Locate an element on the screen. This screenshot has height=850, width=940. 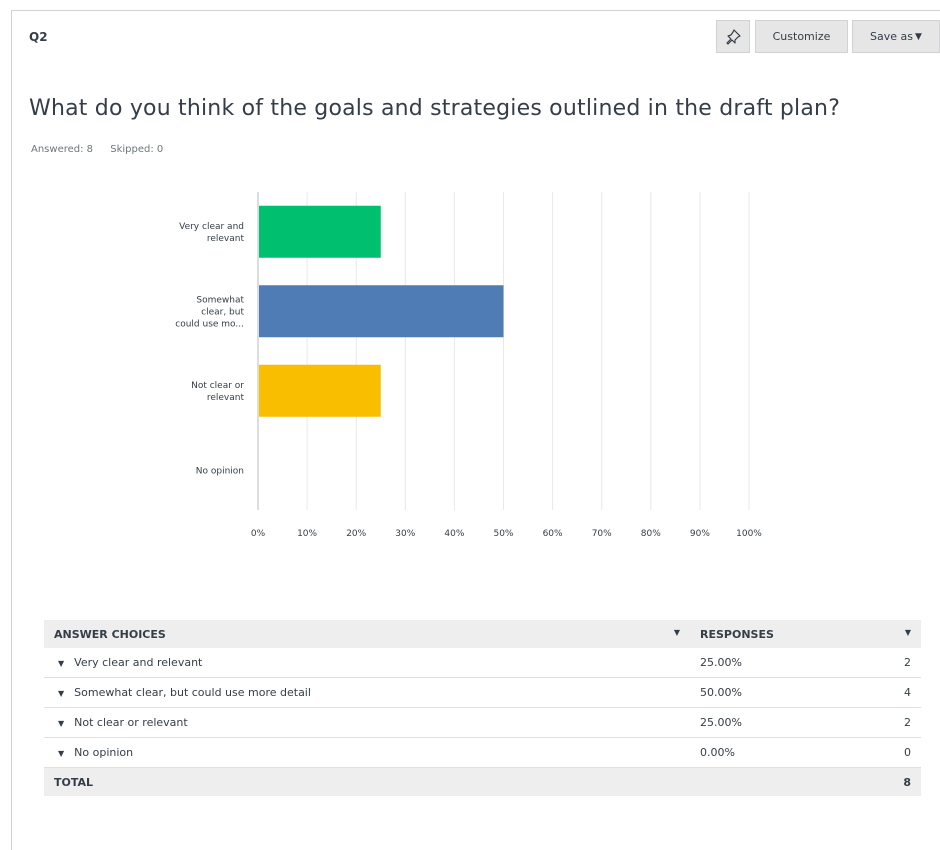
table-row: ▼ Very clear and relevant 25.00% 2 is located at coordinates (482, 663).